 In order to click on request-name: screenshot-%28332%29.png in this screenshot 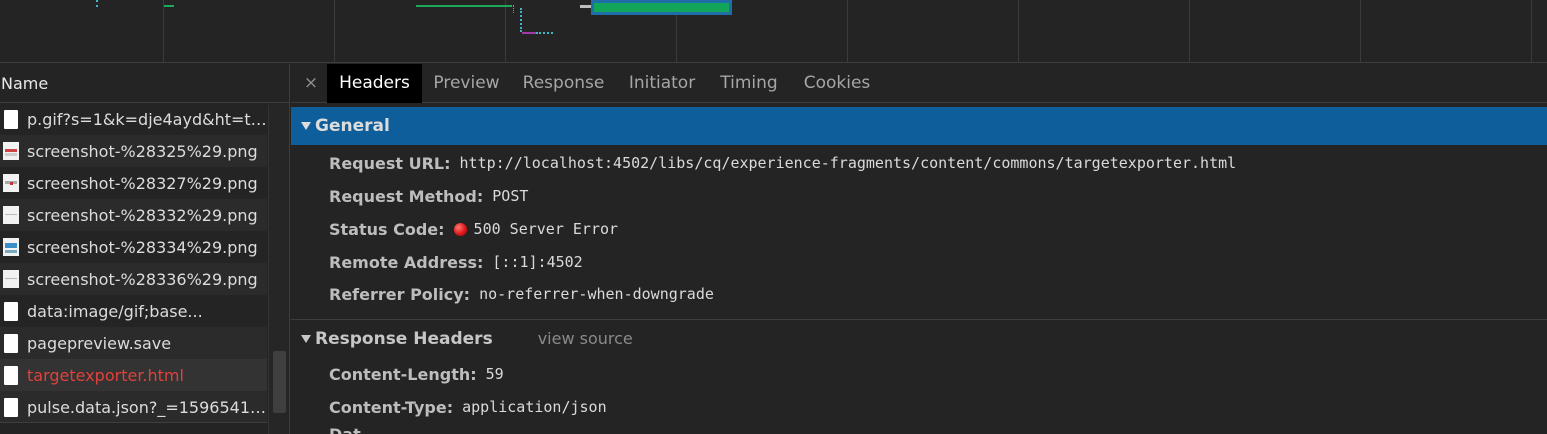, I will do `click(142, 215)`.